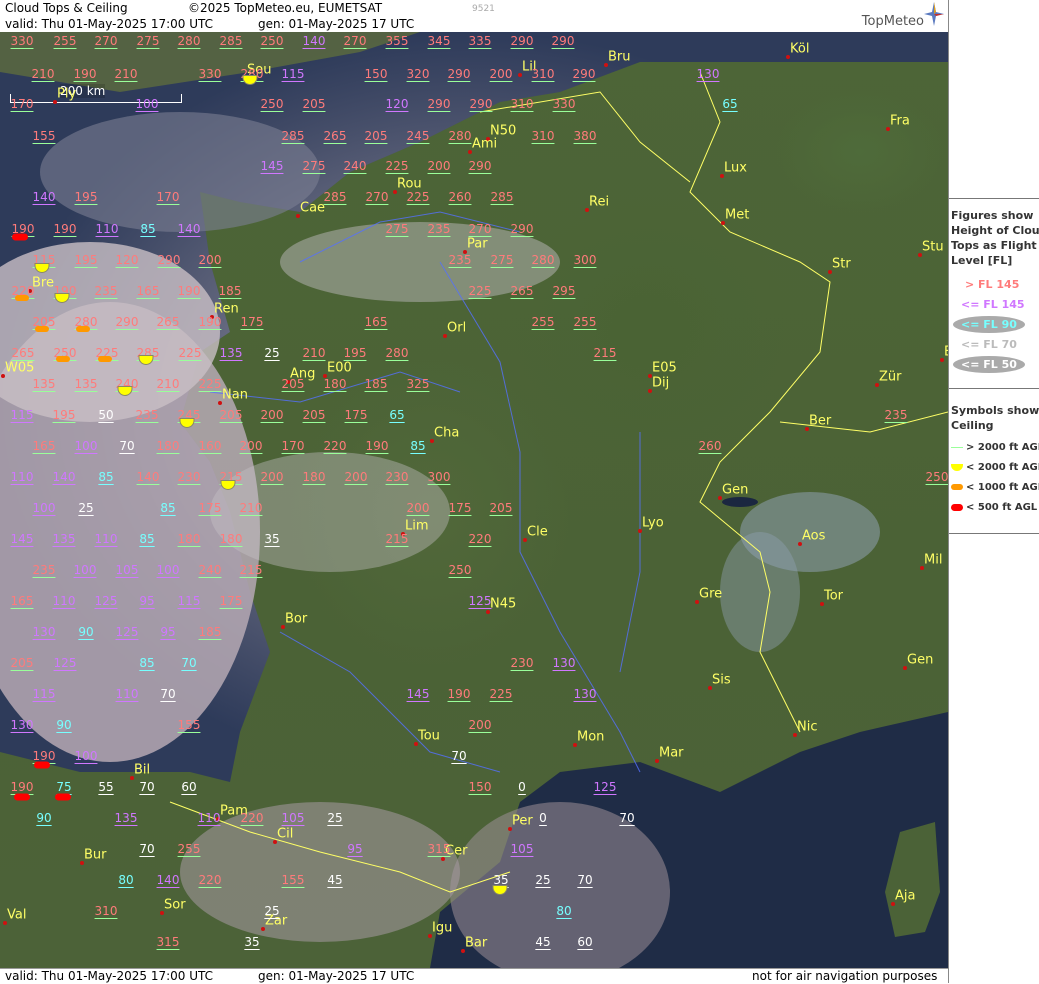  Describe the element at coordinates (900, 121) in the screenshot. I see `city-label: Fra` at that location.